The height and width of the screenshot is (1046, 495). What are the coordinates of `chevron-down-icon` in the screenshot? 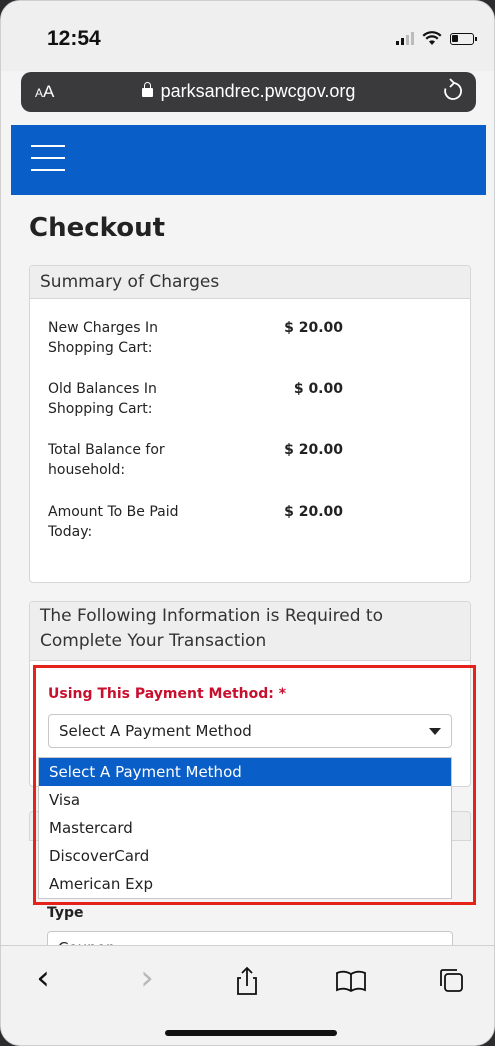 It's located at (435, 731).